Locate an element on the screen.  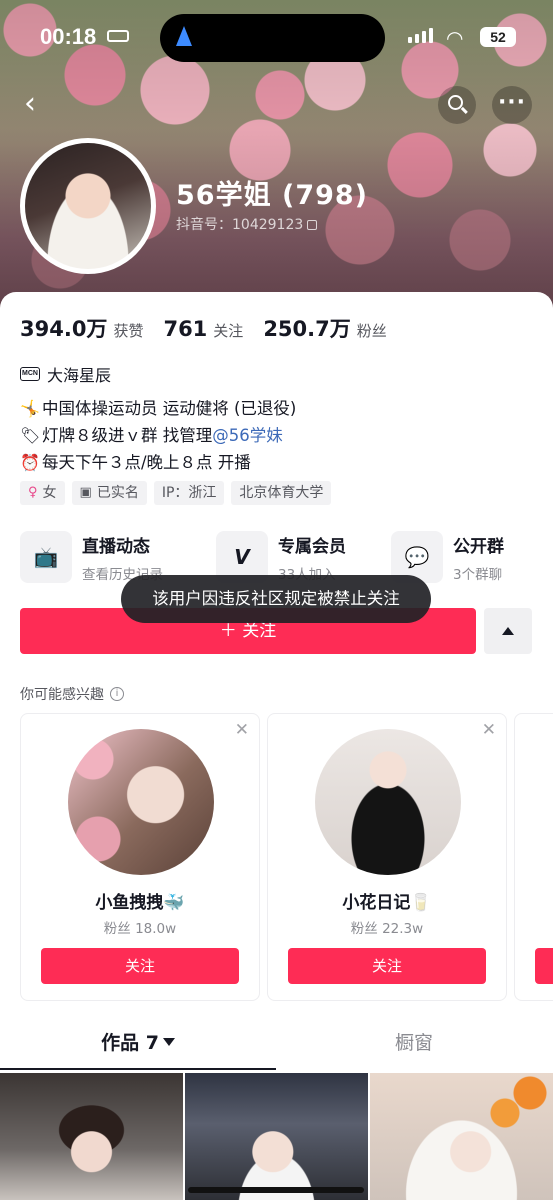
back-button: ‹ is located at coordinates (42, 104).